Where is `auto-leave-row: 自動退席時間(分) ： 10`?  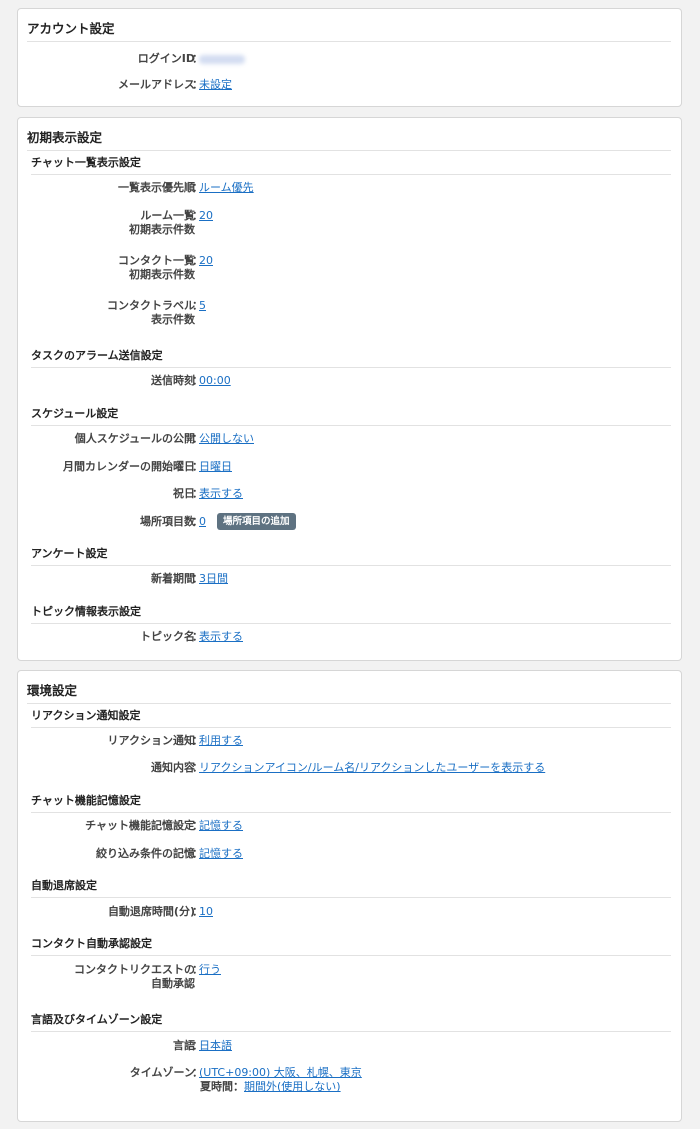
auto-leave-row: 自動退席時間(分) ： 10 is located at coordinates (349, 912).